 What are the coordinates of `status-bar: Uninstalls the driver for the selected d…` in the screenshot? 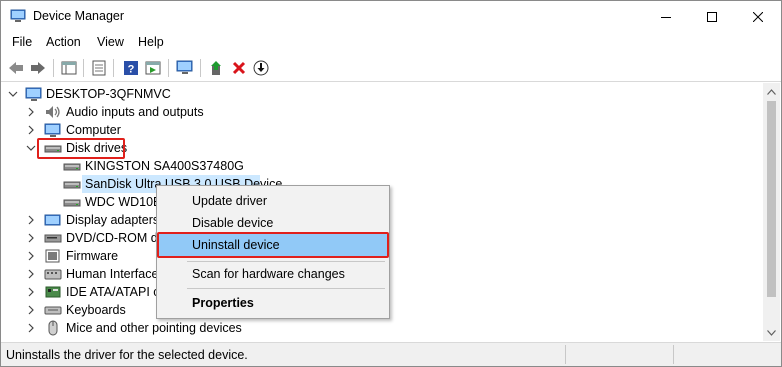 It's located at (391, 354).